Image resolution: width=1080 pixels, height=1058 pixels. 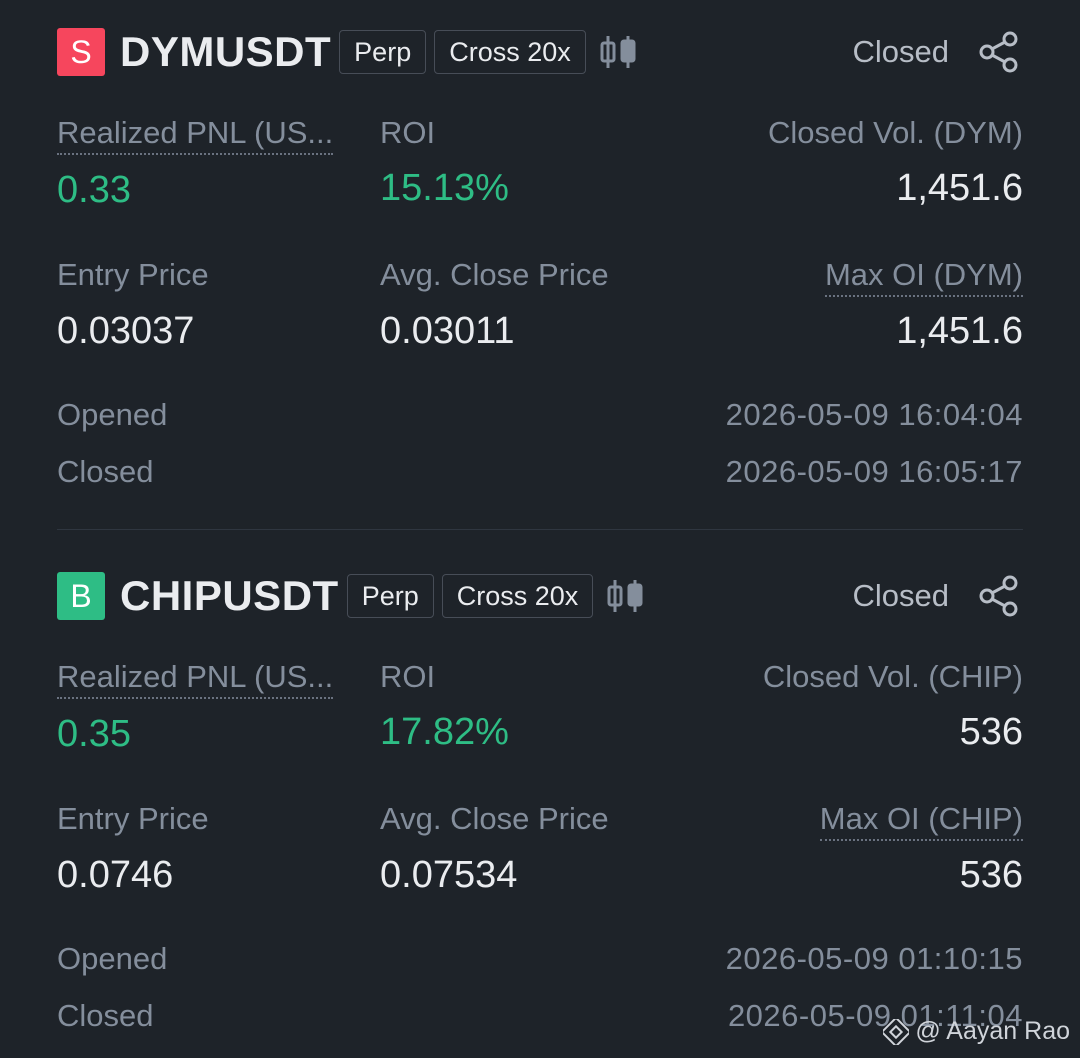 What do you see at coordinates (449, 875) in the screenshot?
I see `avg-close-price-value: 0.07534` at bounding box center [449, 875].